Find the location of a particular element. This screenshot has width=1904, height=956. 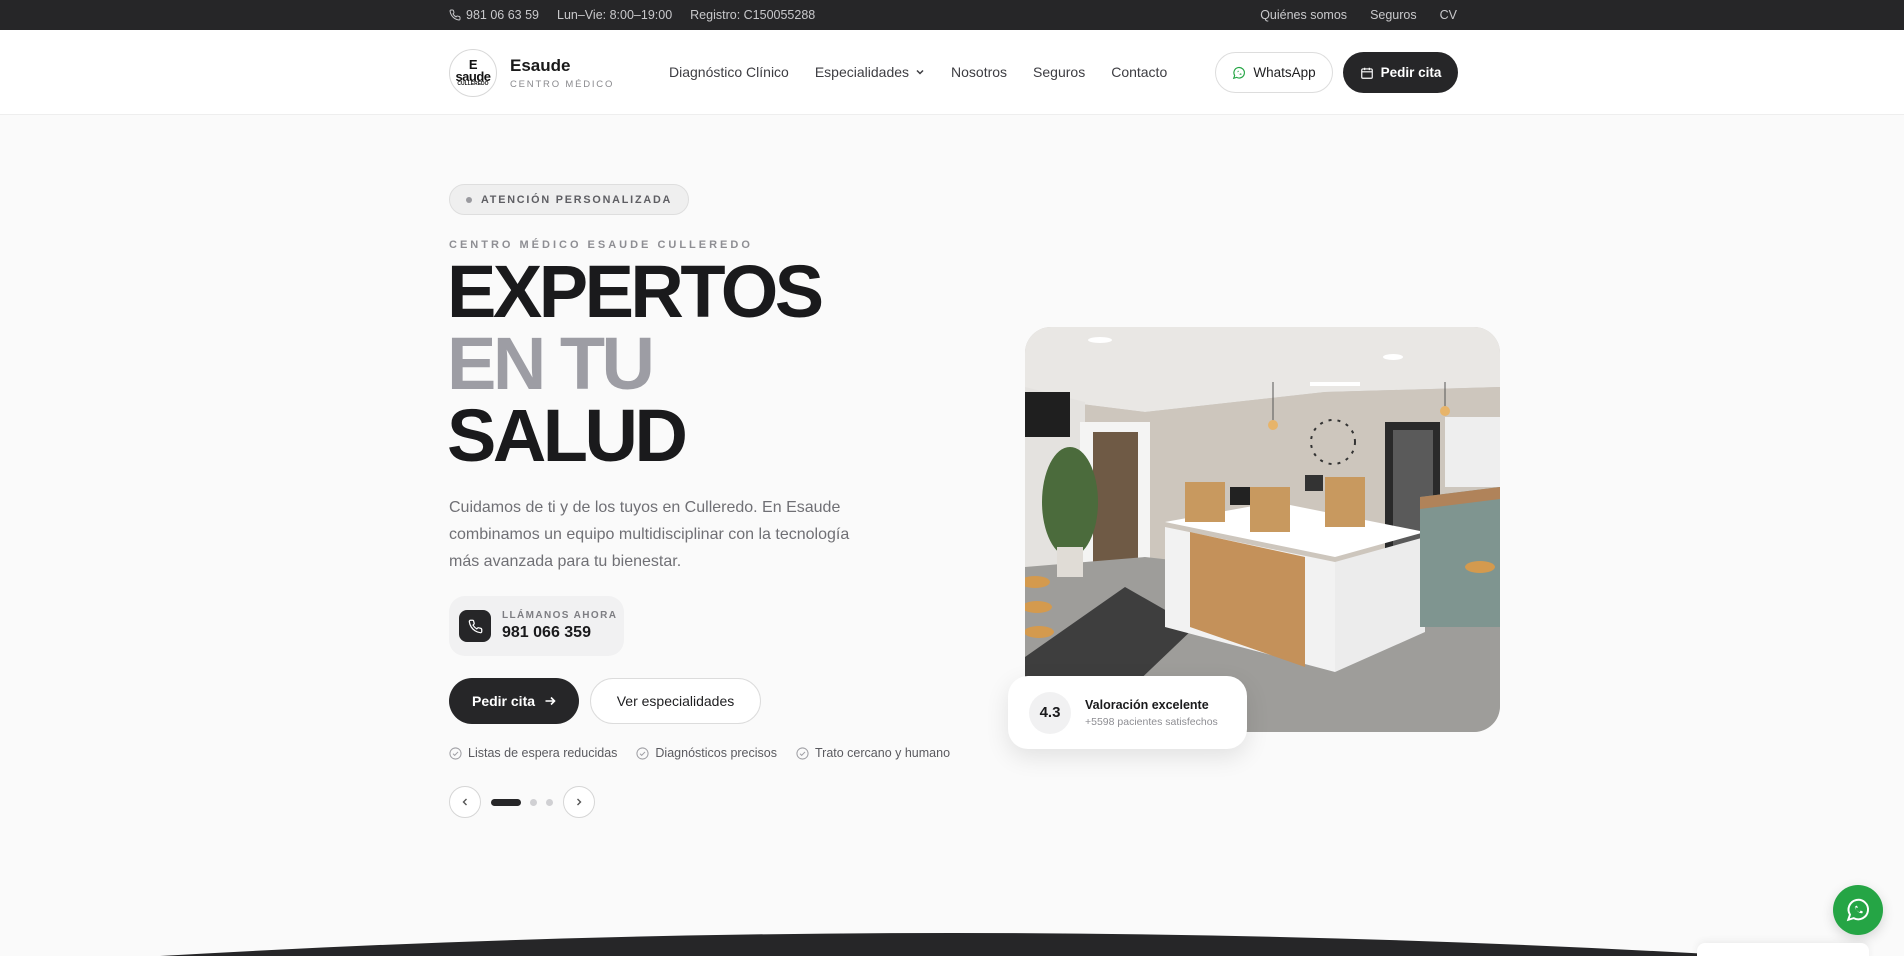

ver-especialidades-button: Ver especialidades is located at coordinates (675, 701).